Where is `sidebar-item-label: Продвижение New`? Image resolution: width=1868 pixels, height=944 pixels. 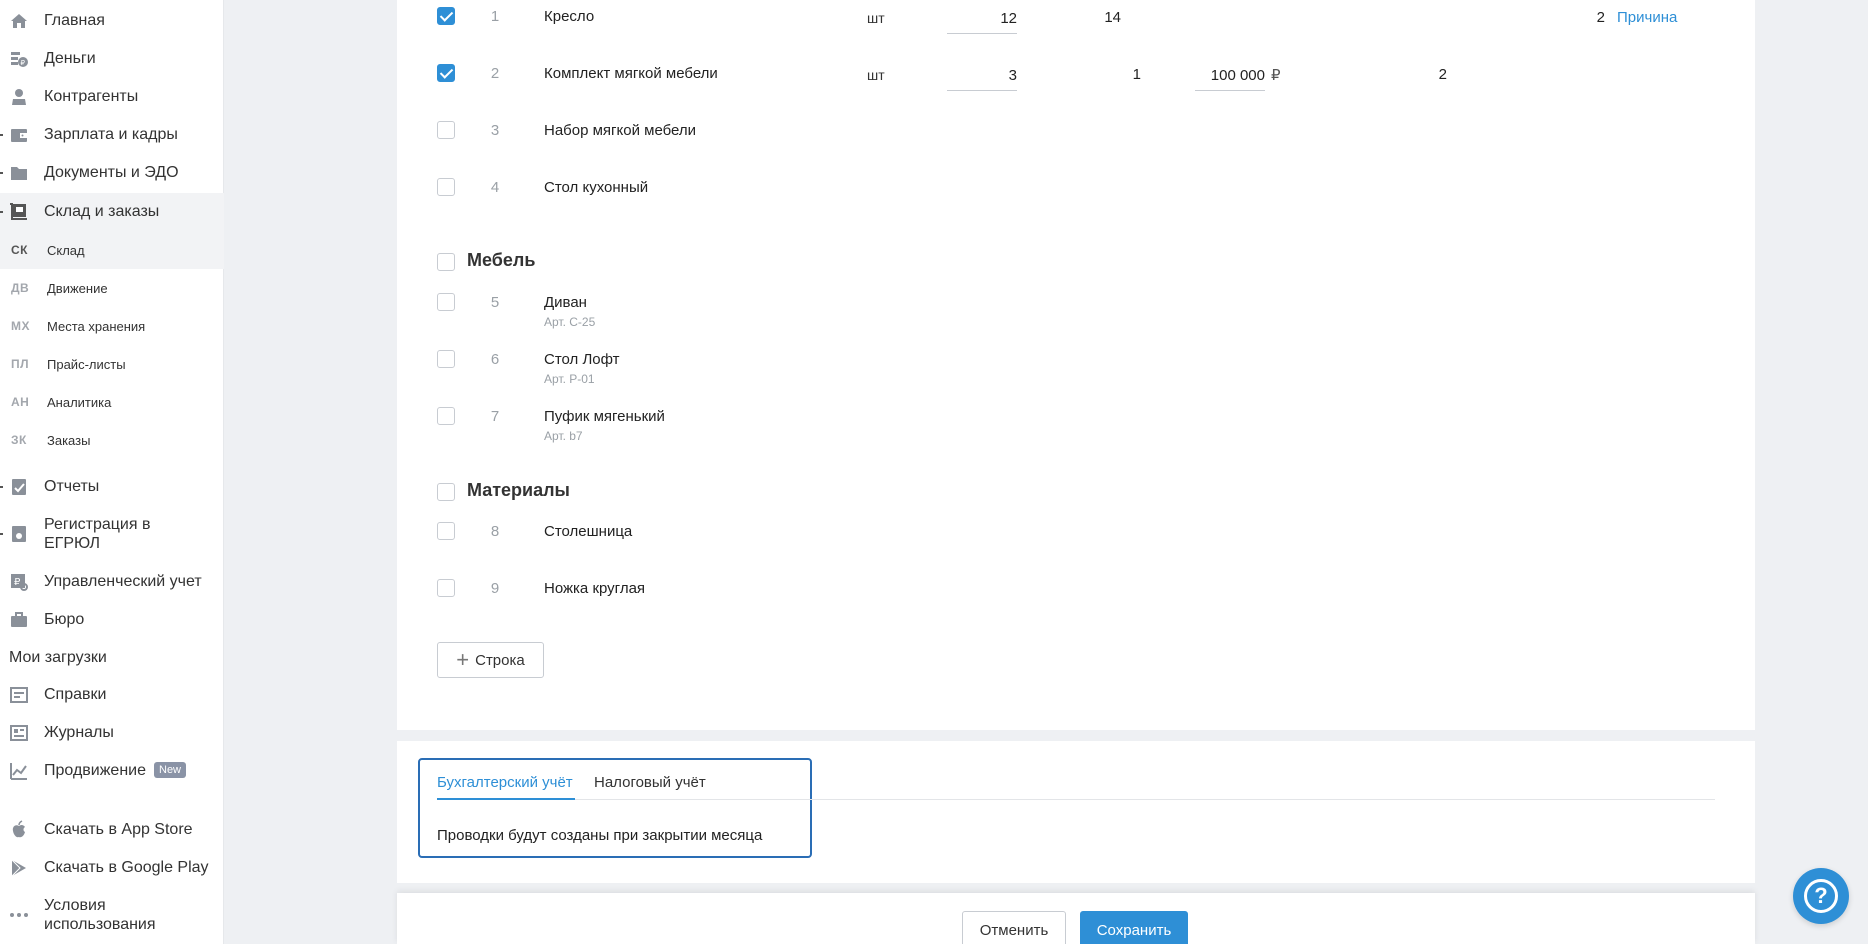
sidebar-item-label: Продвижение New is located at coordinates (115, 771).